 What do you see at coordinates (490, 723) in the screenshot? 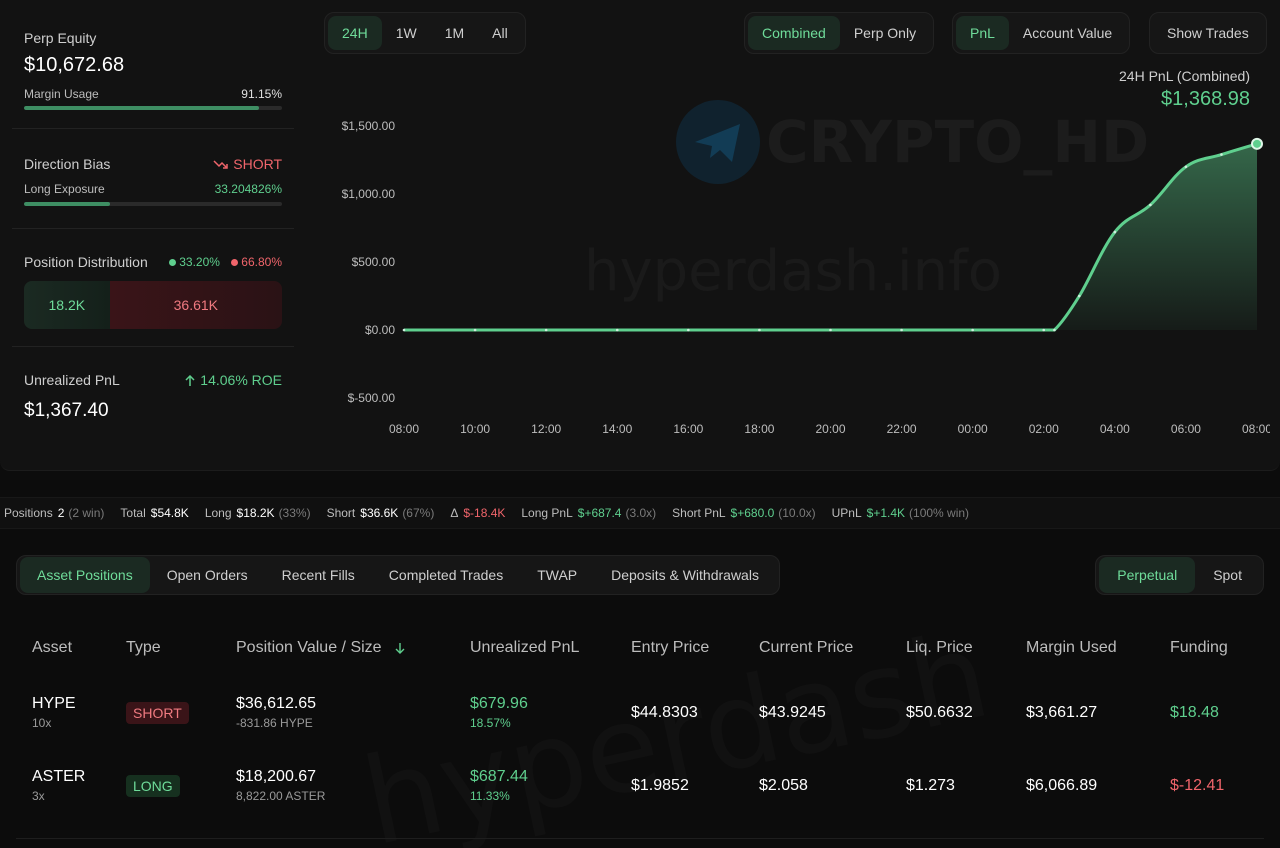
I see `unrealized-pnl-pct: 18.57%` at bounding box center [490, 723].